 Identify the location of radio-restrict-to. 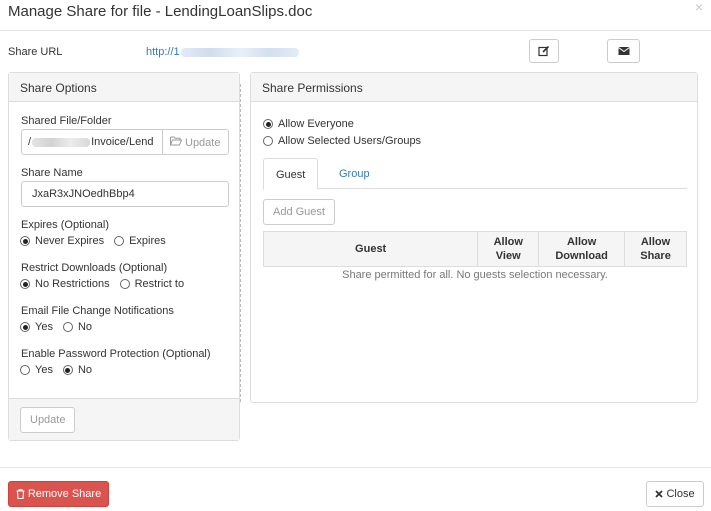
(124, 284).